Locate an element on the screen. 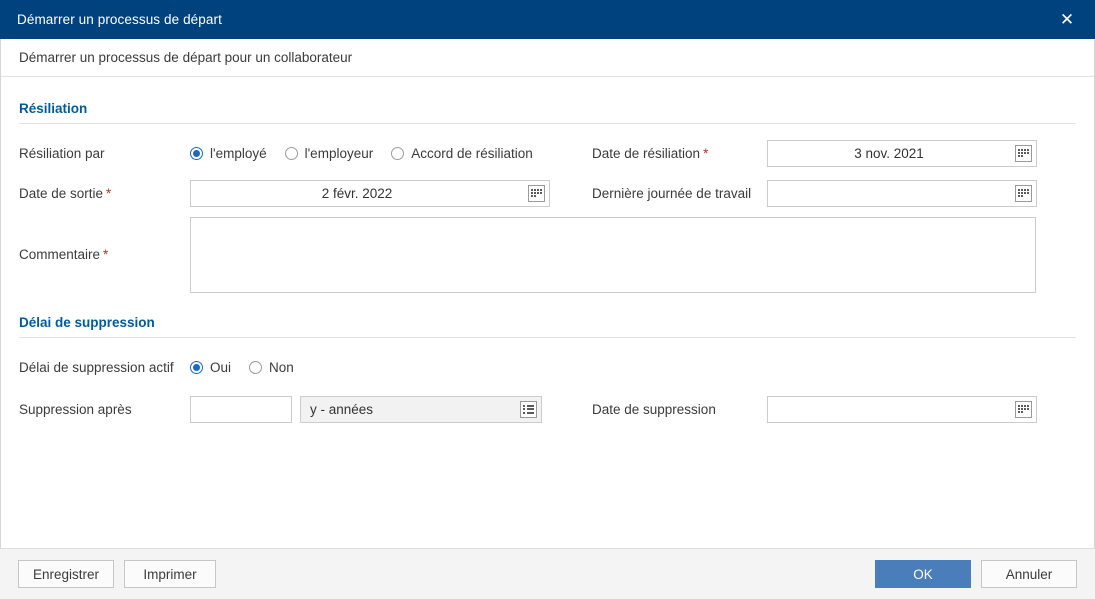 The width and height of the screenshot is (1095, 599). section-title-delai-suppression: Délai de suppression is located at coordinates (87, 322).